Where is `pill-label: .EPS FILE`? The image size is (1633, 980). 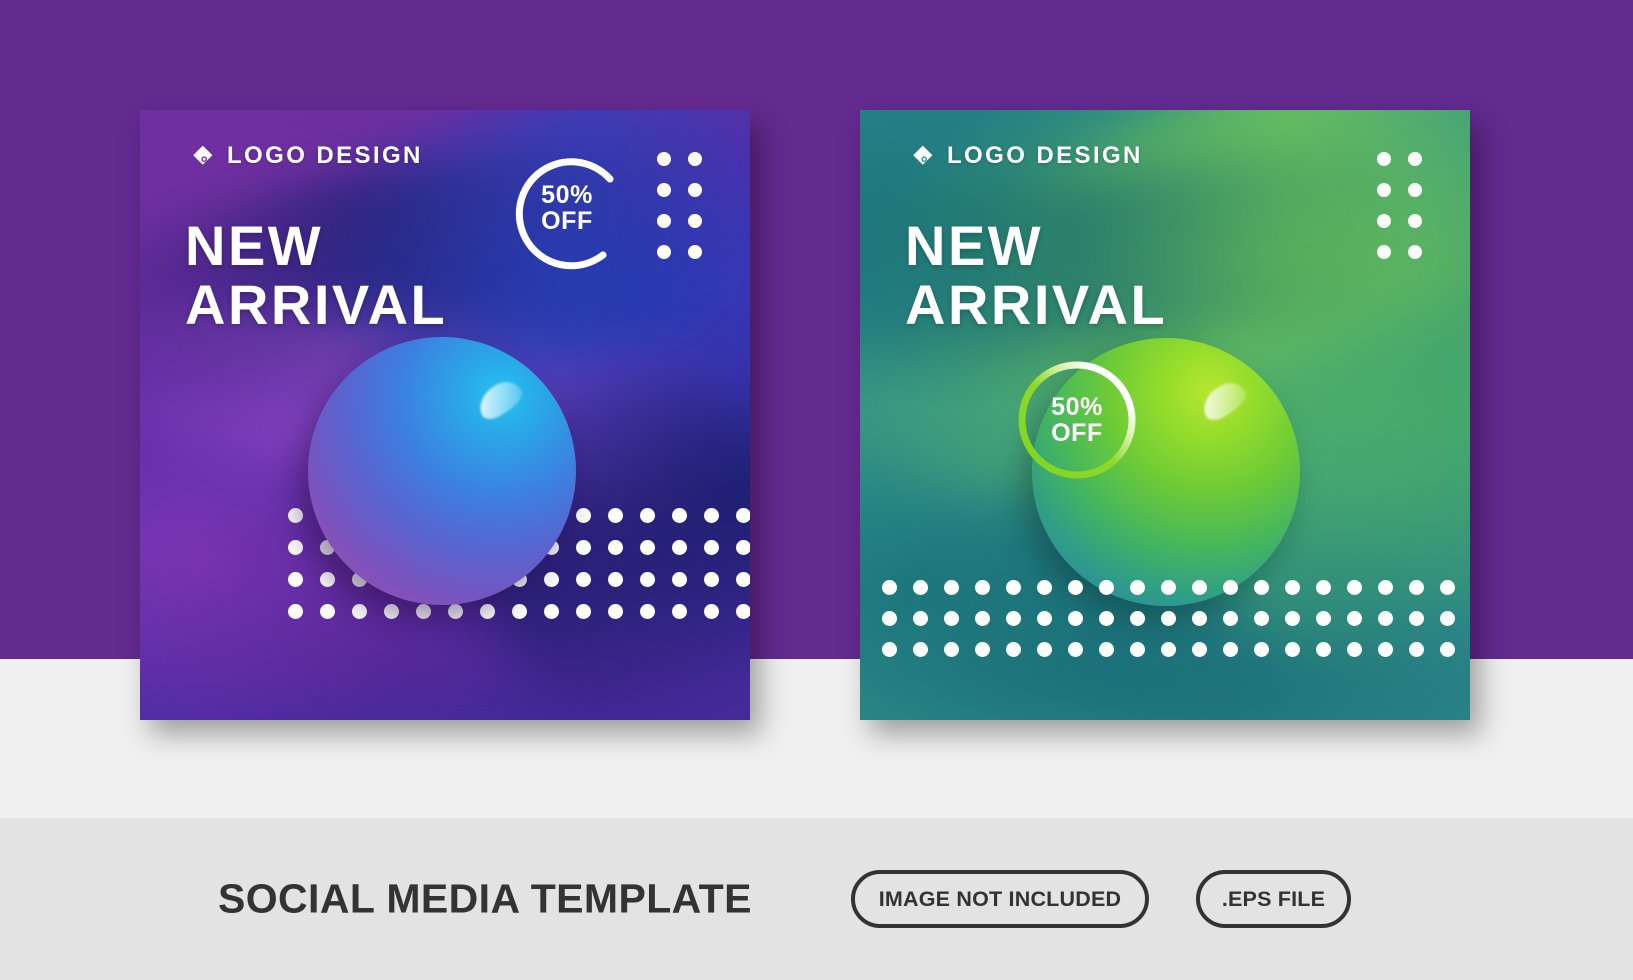
pill-label: .EPS FILE is located at coordinates (1273, 898).